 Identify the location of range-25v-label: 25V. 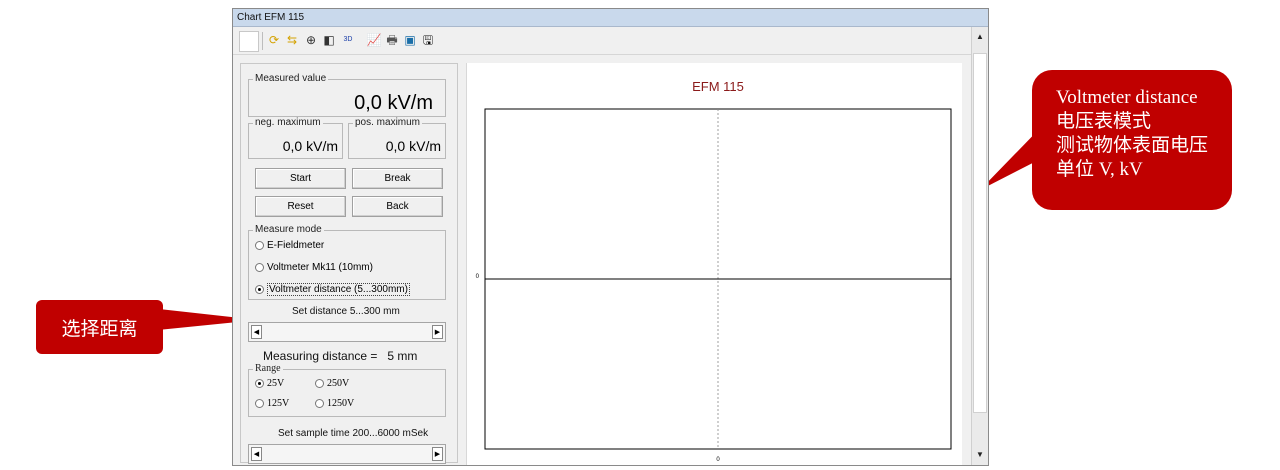
(276, 383).